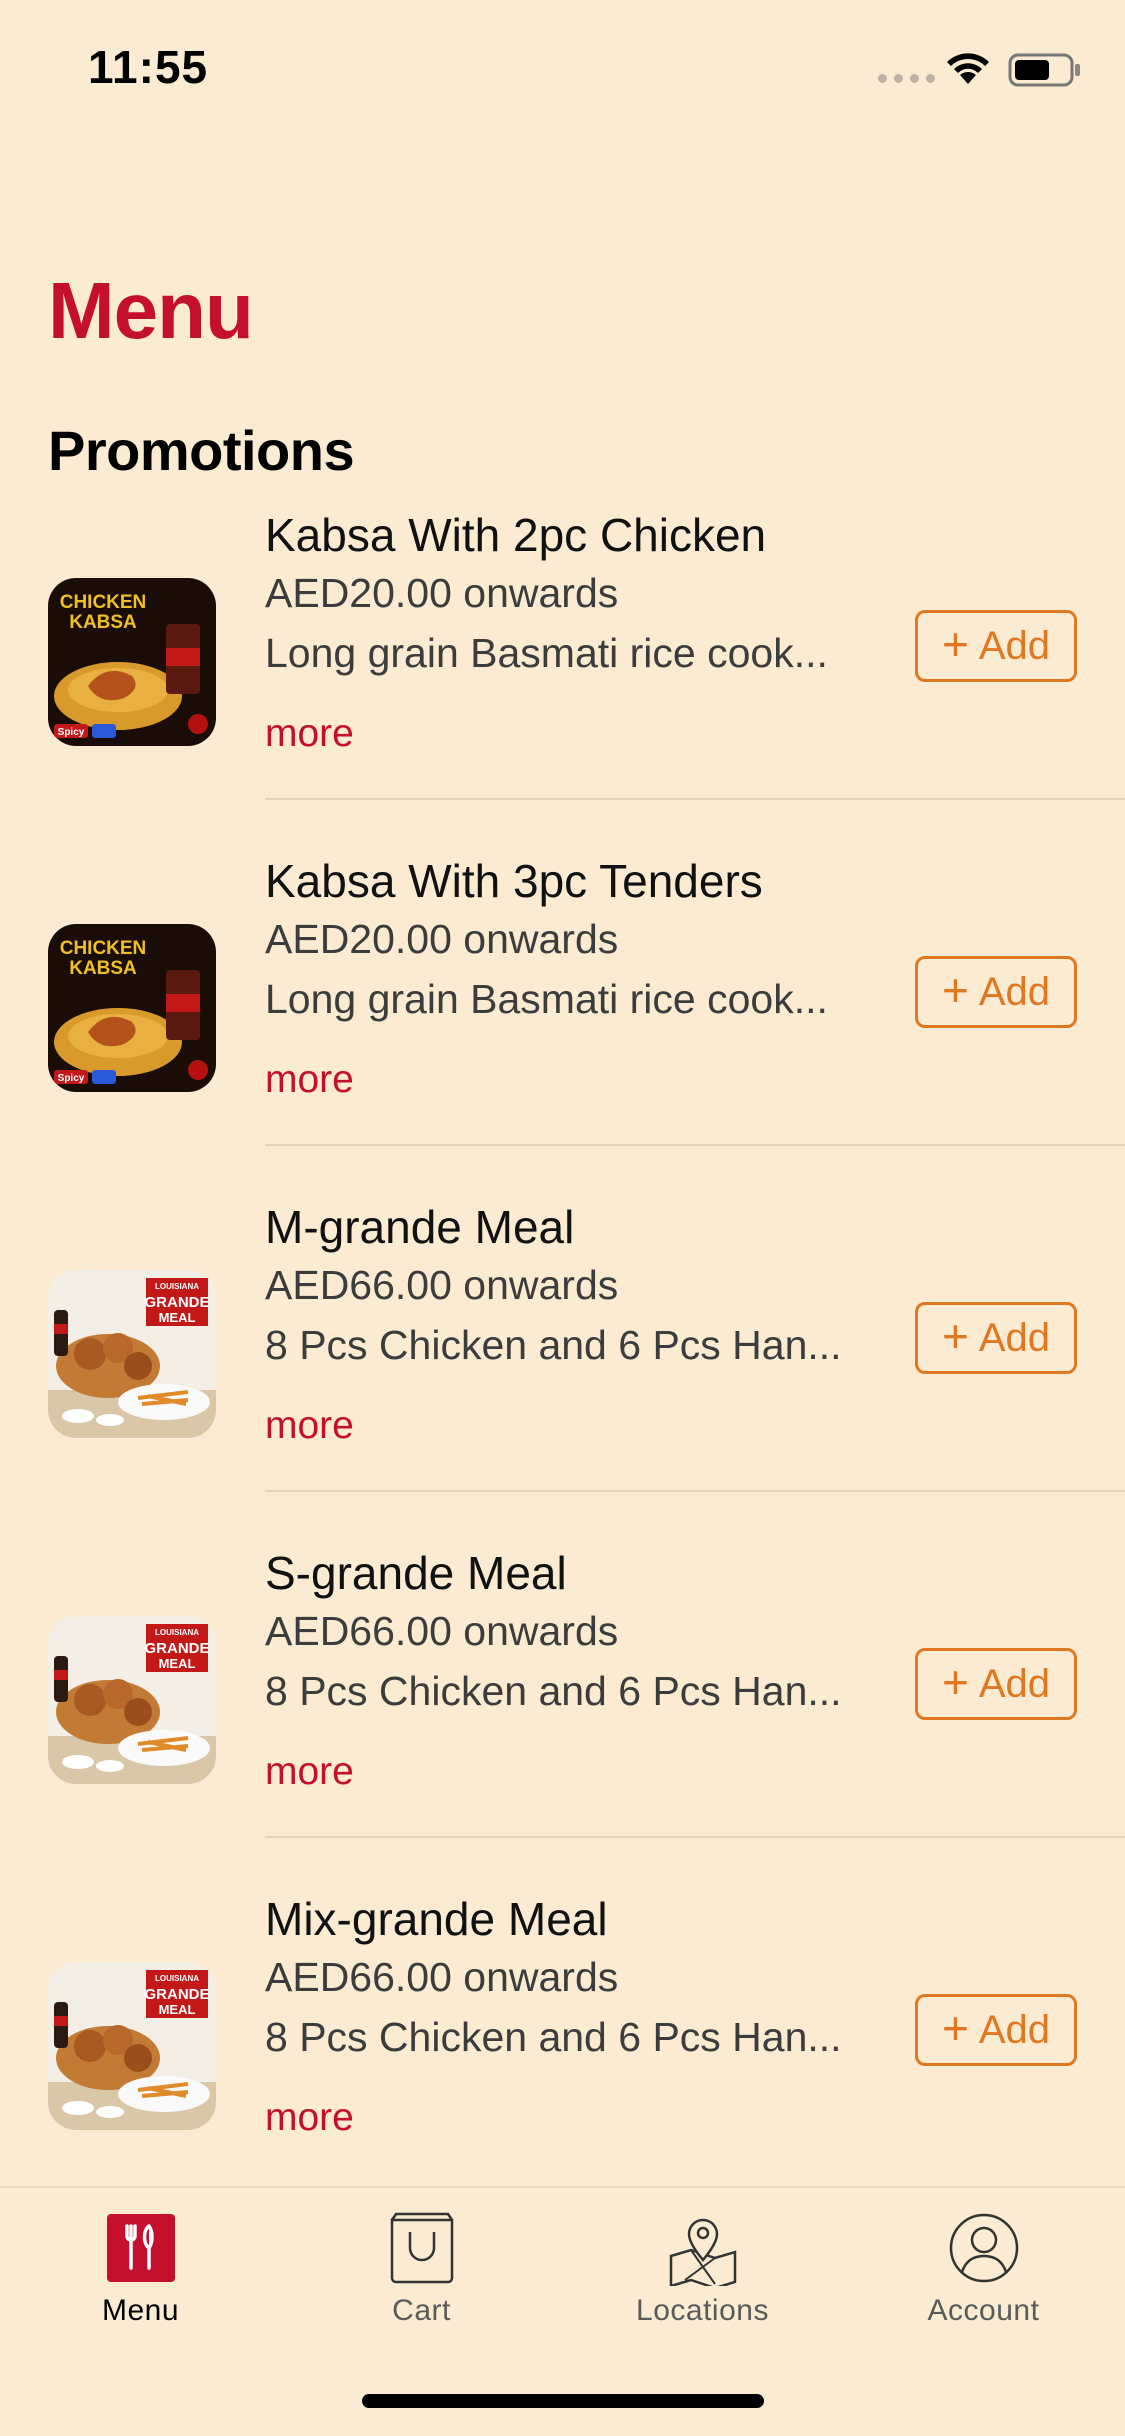 The image size is (1125, 2436). I want to click on item-name: Kabsa With 3pc Tenders, so click(514, 881).